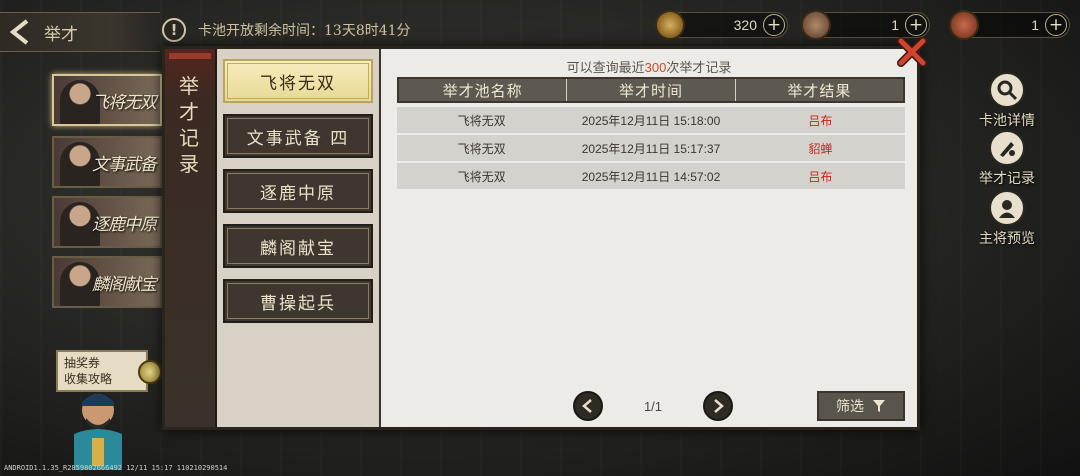  What do you see at coordinates (820, 148) in the screenshot?
I see `cell-result: 貂蝉` at bounding box center [820, 148].